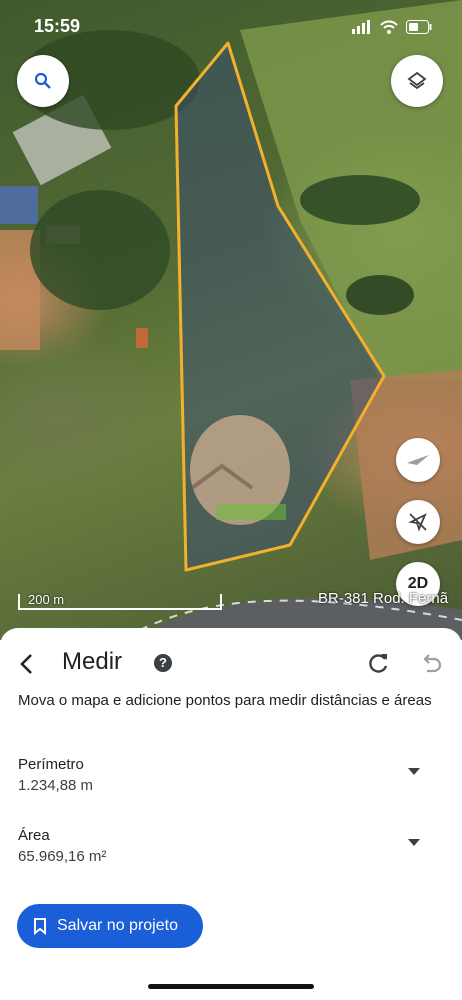  What do you see at coordinates (120, 601) in the screenshot?
I see `scale-bar: 200 m` at bounding box center [120, 601].